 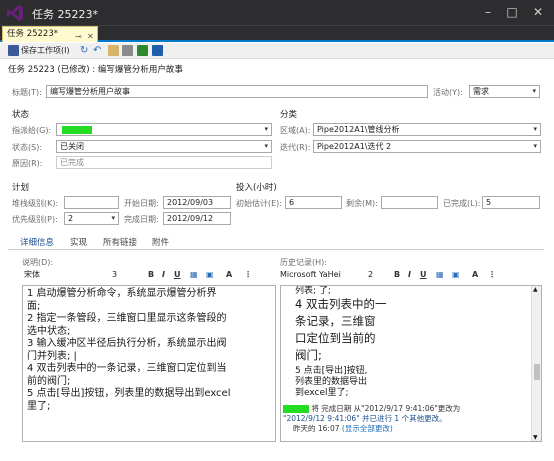 I want to click on description-editor-toolbar: 宋体 3 B I U ▦ ▣ A ⋮, so click(x=147, y=275).